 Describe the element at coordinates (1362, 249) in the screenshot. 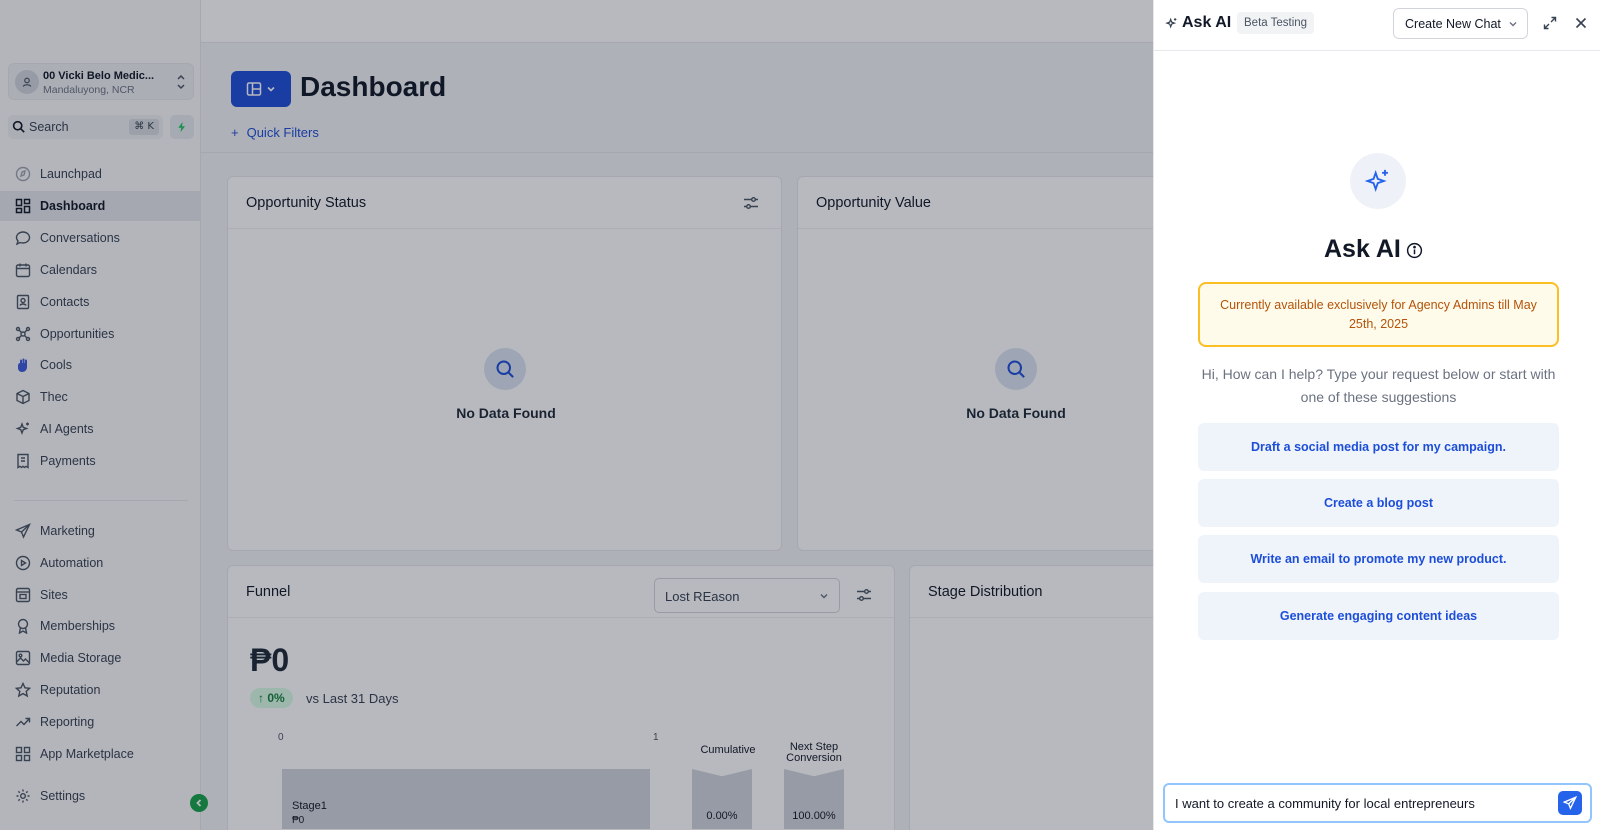

I see `hero-title: Ask AI` at that location.